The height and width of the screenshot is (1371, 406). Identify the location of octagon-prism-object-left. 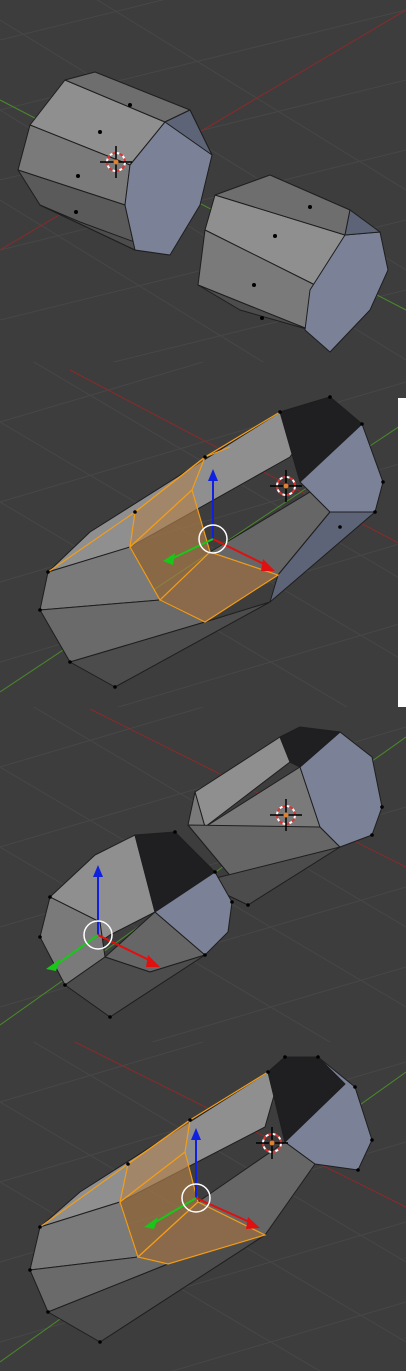
(136, 924).